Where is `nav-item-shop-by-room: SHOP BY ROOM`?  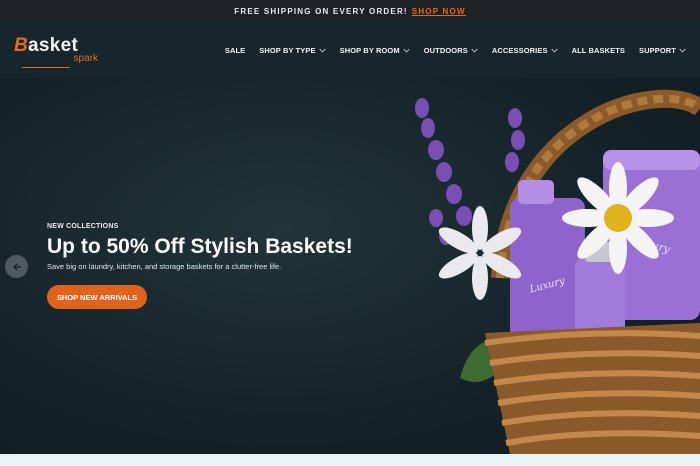
nav-item-shop-by-room: SHOP BY ROOM is located at coordinates (375, 50).